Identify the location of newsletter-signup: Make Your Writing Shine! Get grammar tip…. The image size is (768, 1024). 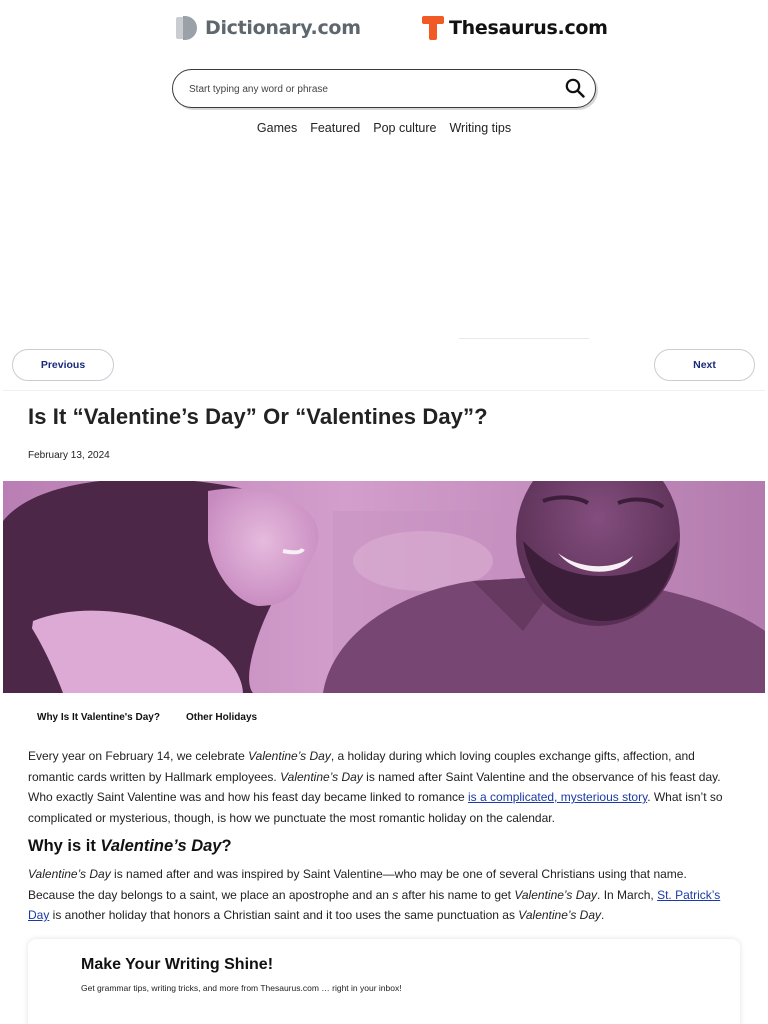
(384, 981).